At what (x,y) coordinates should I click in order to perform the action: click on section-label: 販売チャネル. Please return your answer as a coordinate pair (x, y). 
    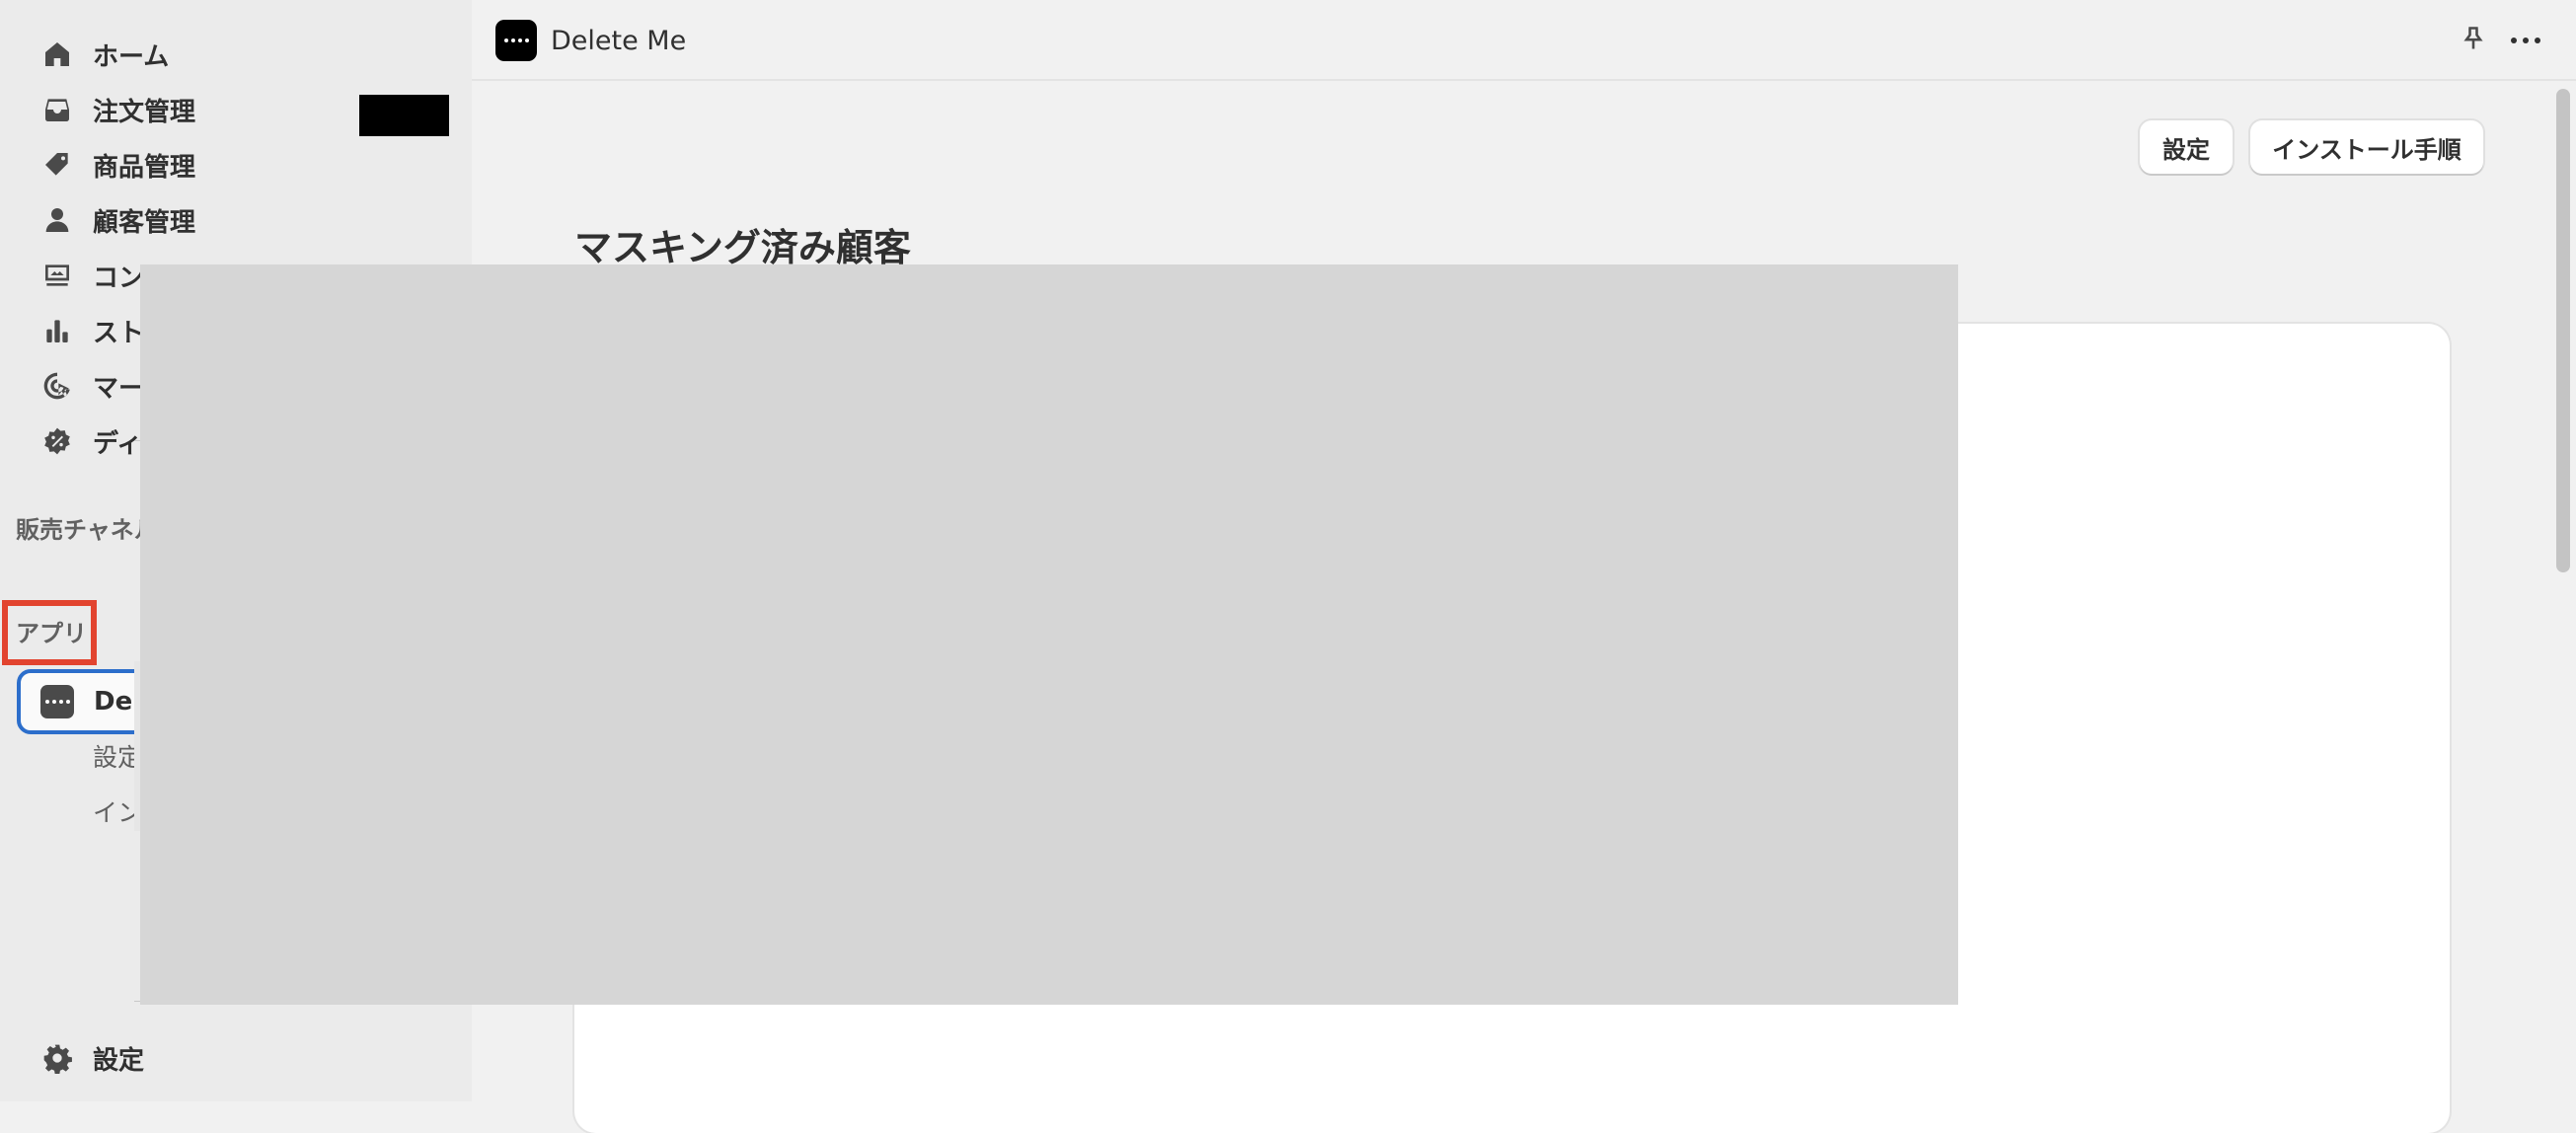
    Looking at the image, I should click on (87, 529).